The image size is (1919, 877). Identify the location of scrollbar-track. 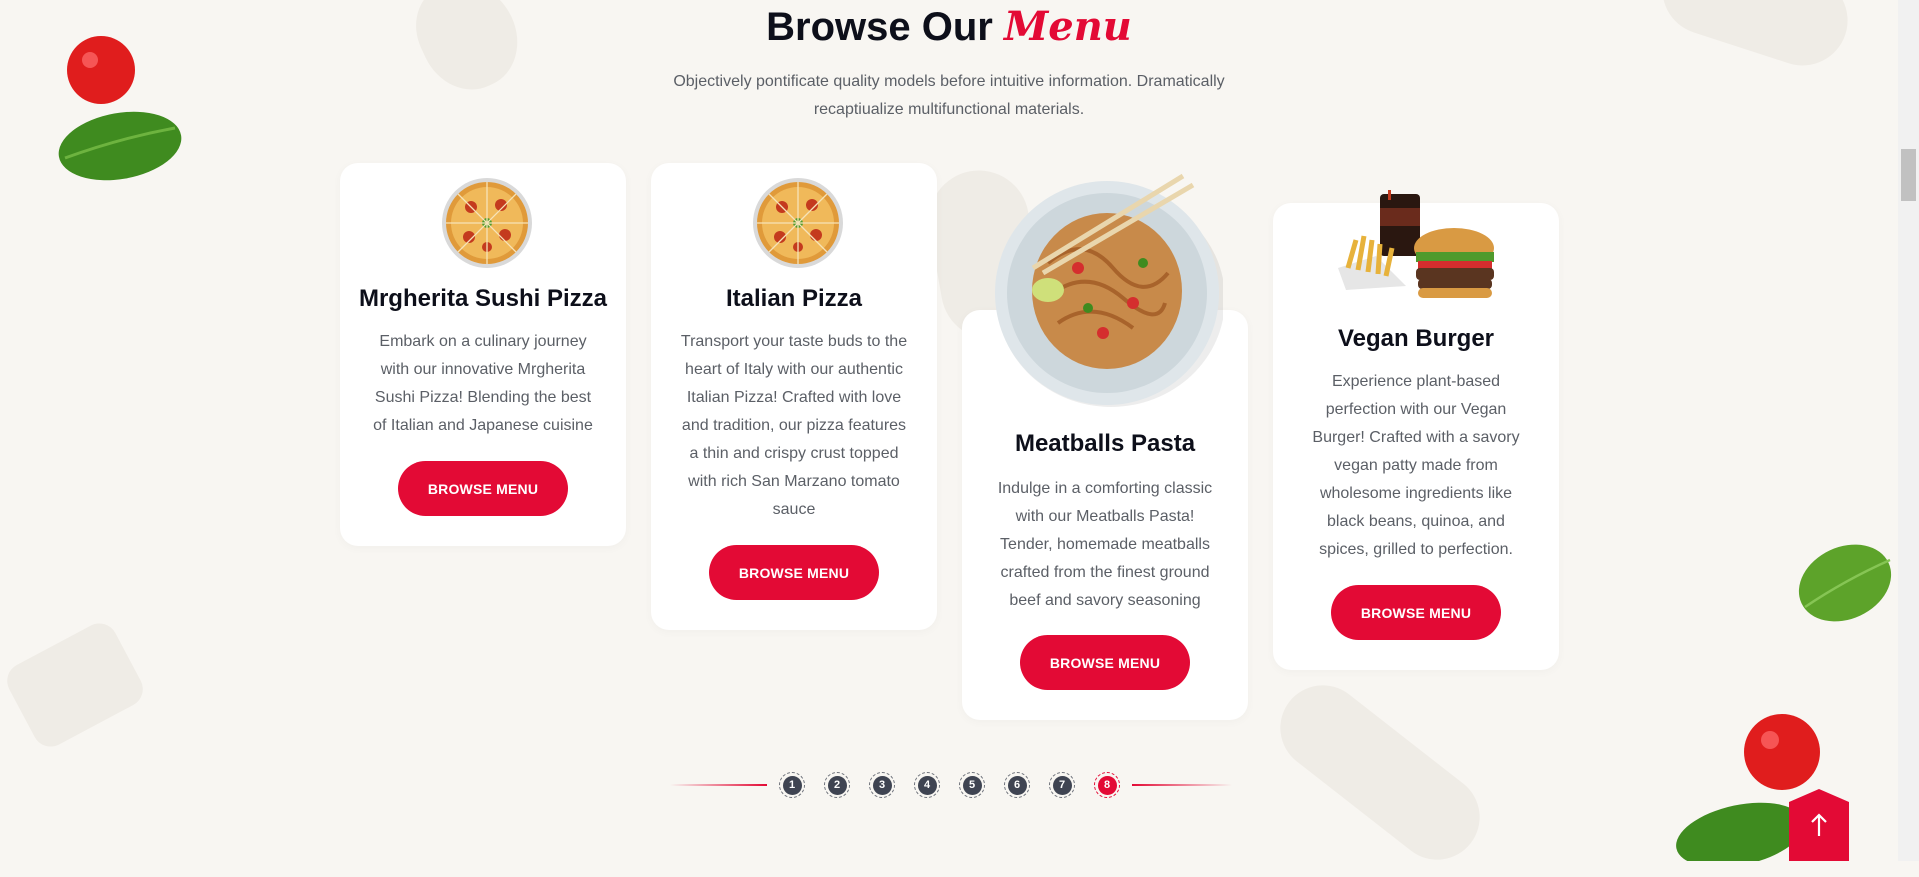
(1908, 430).